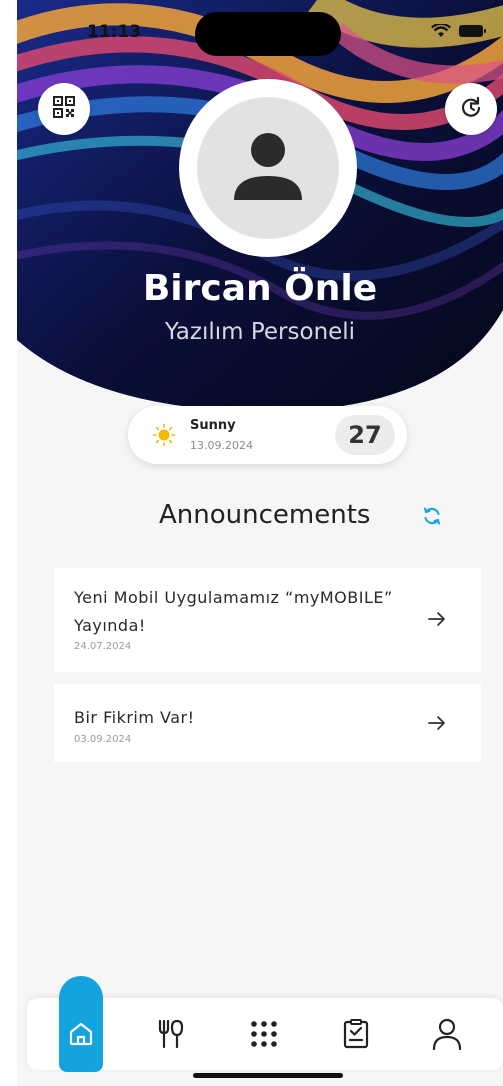  Describe the element at coordinates (267, 435) in the screenshot. I see `weather-widget: Sunny 13.09.2024 27` at that location.